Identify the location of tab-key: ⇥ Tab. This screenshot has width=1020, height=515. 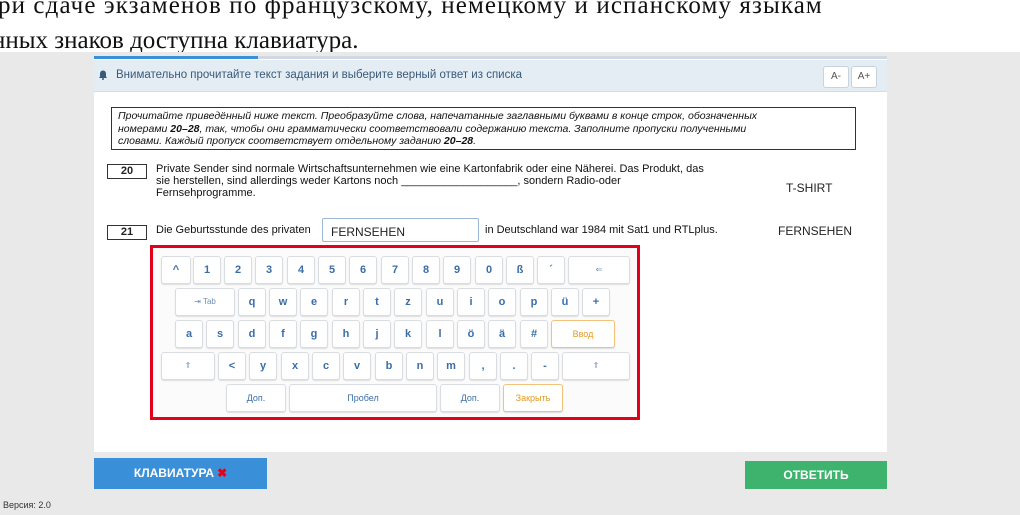
(205, 302).